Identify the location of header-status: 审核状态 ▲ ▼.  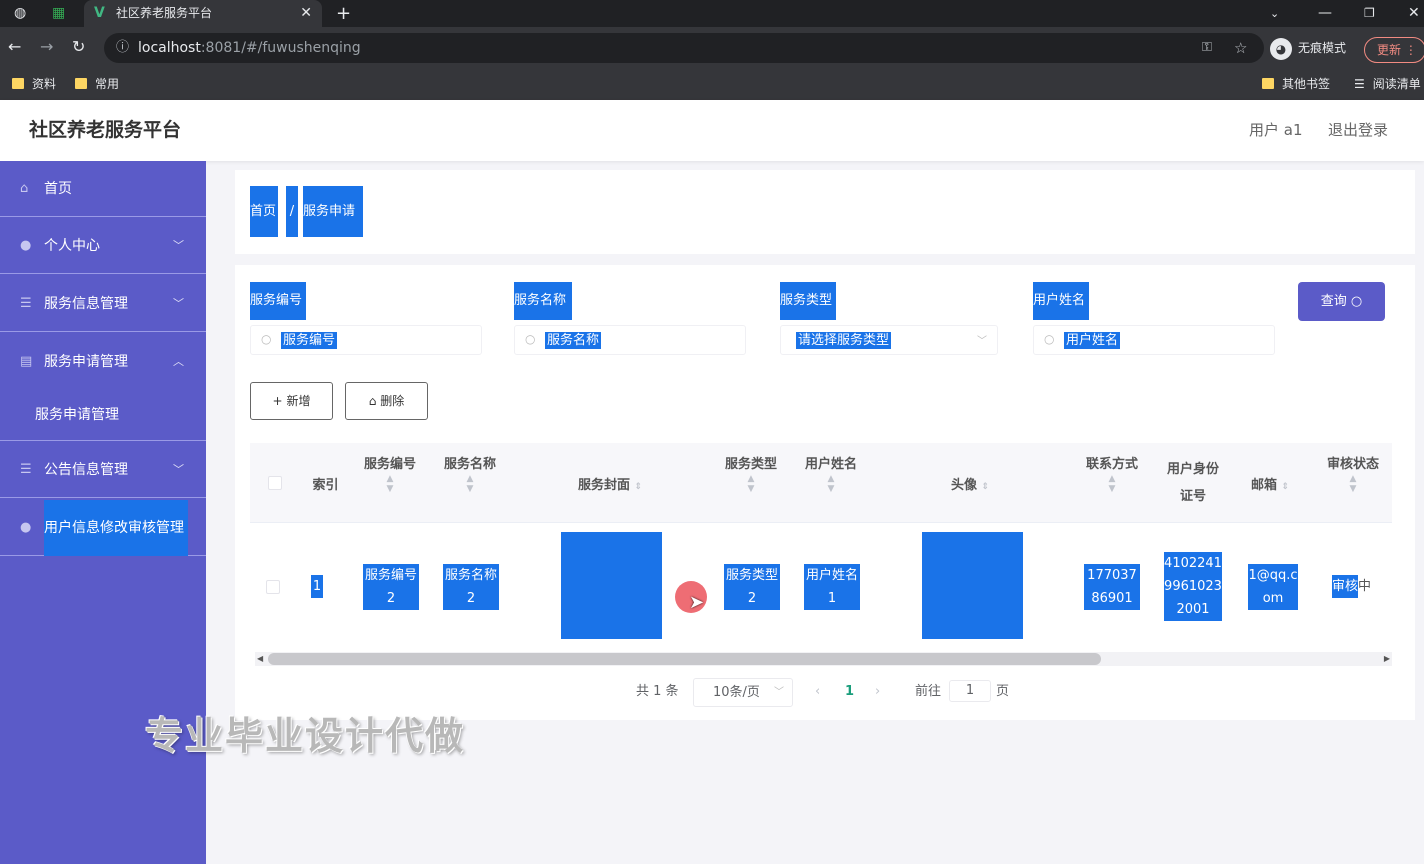
(1353, 475).